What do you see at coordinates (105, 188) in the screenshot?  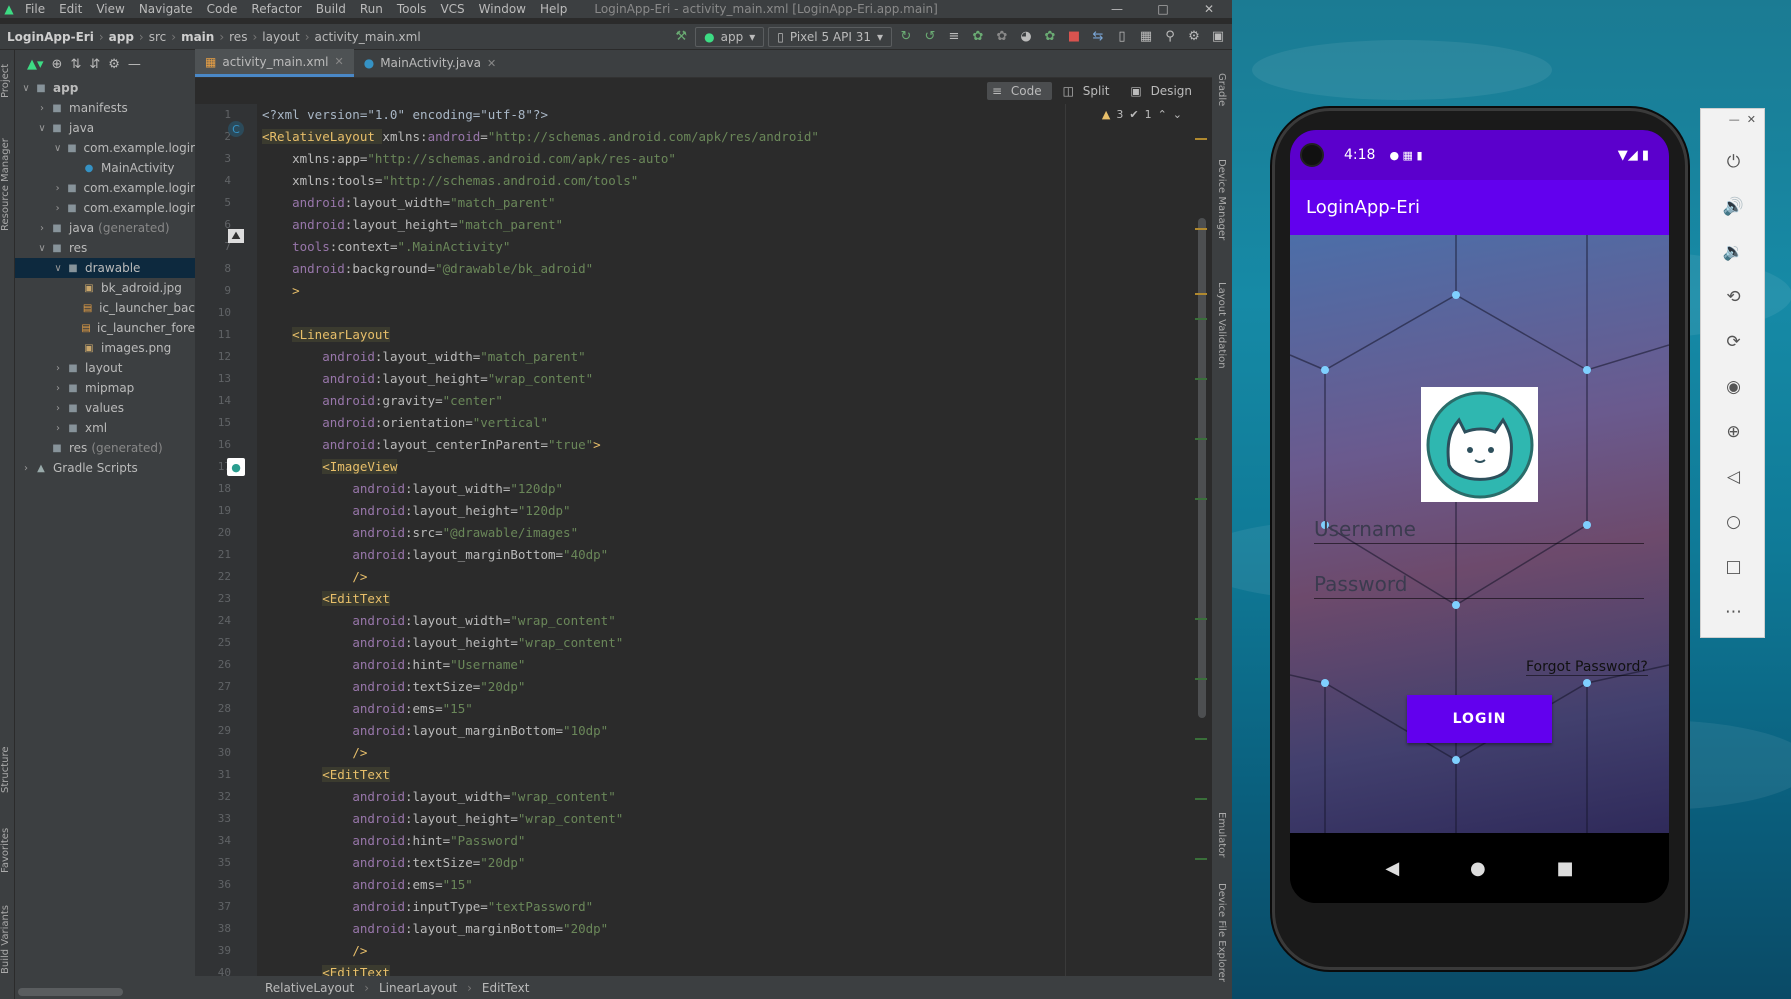 I see `tree-item: › ■ com.example.logir` at bounding box center [105, 188].